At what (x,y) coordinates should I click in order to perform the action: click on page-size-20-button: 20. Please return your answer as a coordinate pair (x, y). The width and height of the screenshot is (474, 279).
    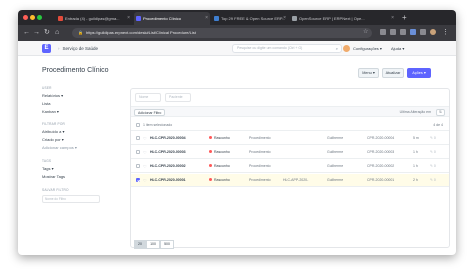
    Looking at the image, I should click on (140, 244).